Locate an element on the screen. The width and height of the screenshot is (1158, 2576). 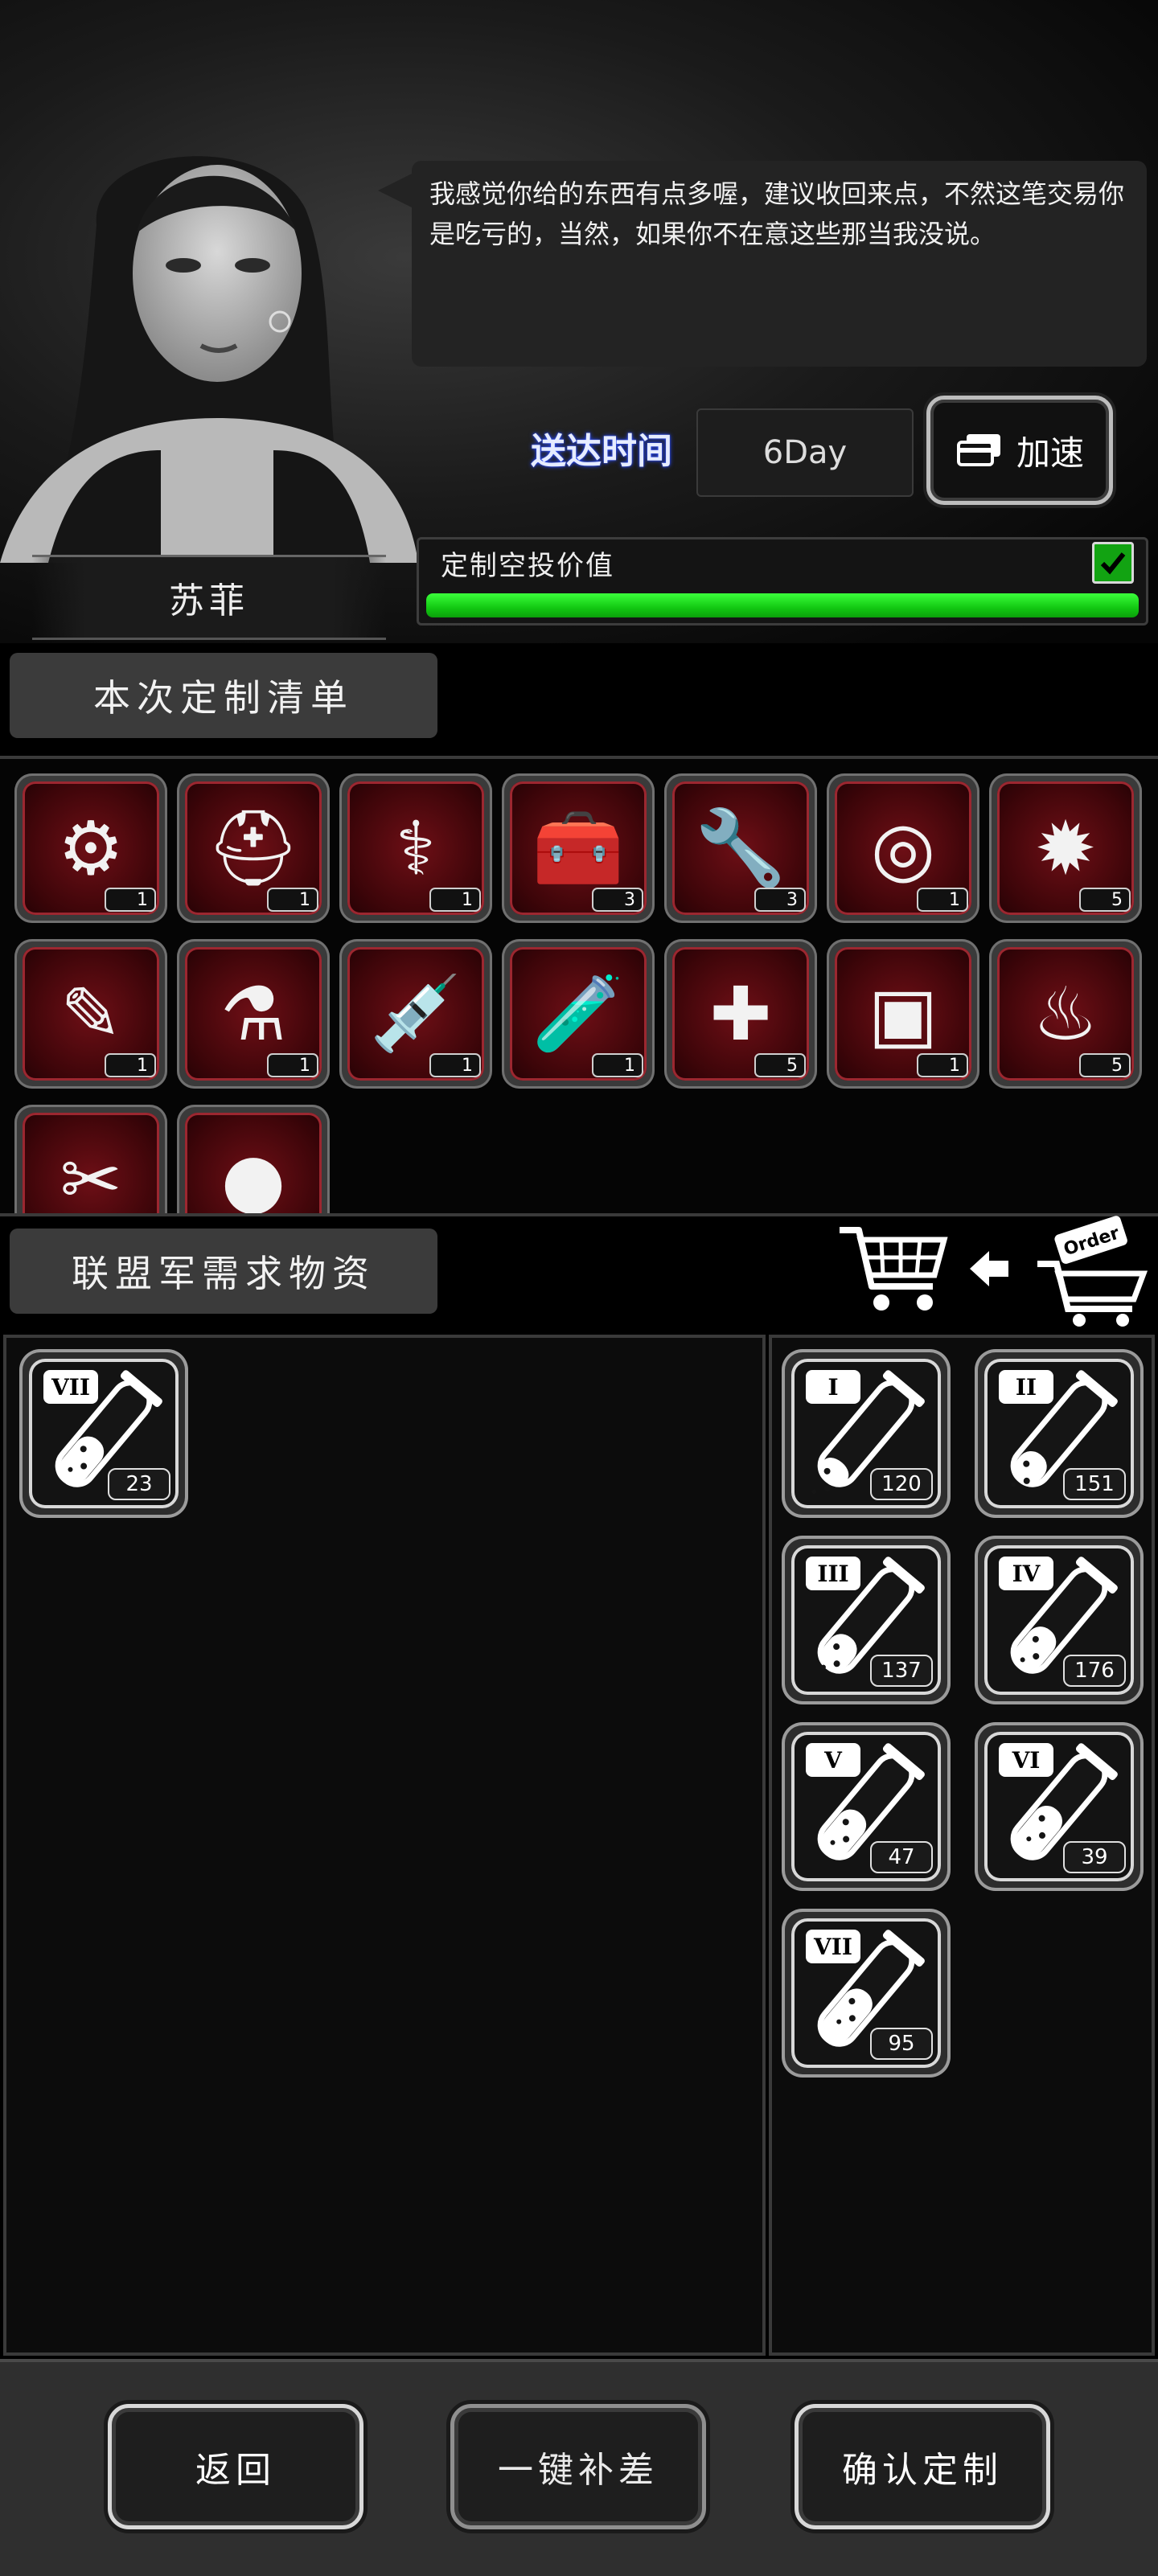
vial-tier-label: II is located at coordinates (1026, 1387).